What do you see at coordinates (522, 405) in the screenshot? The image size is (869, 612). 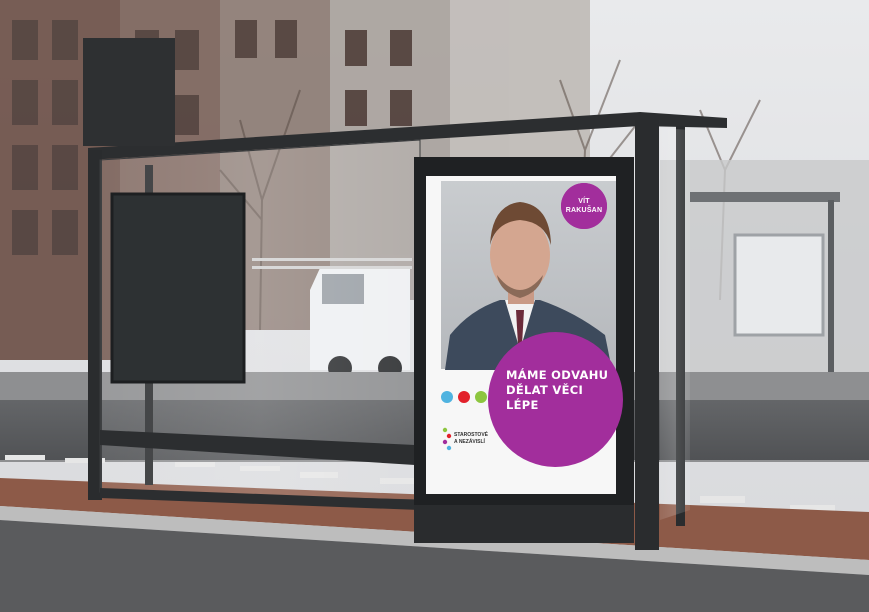 I see `slogan-line-3: LÉPE` at bounding box center [522, 405].